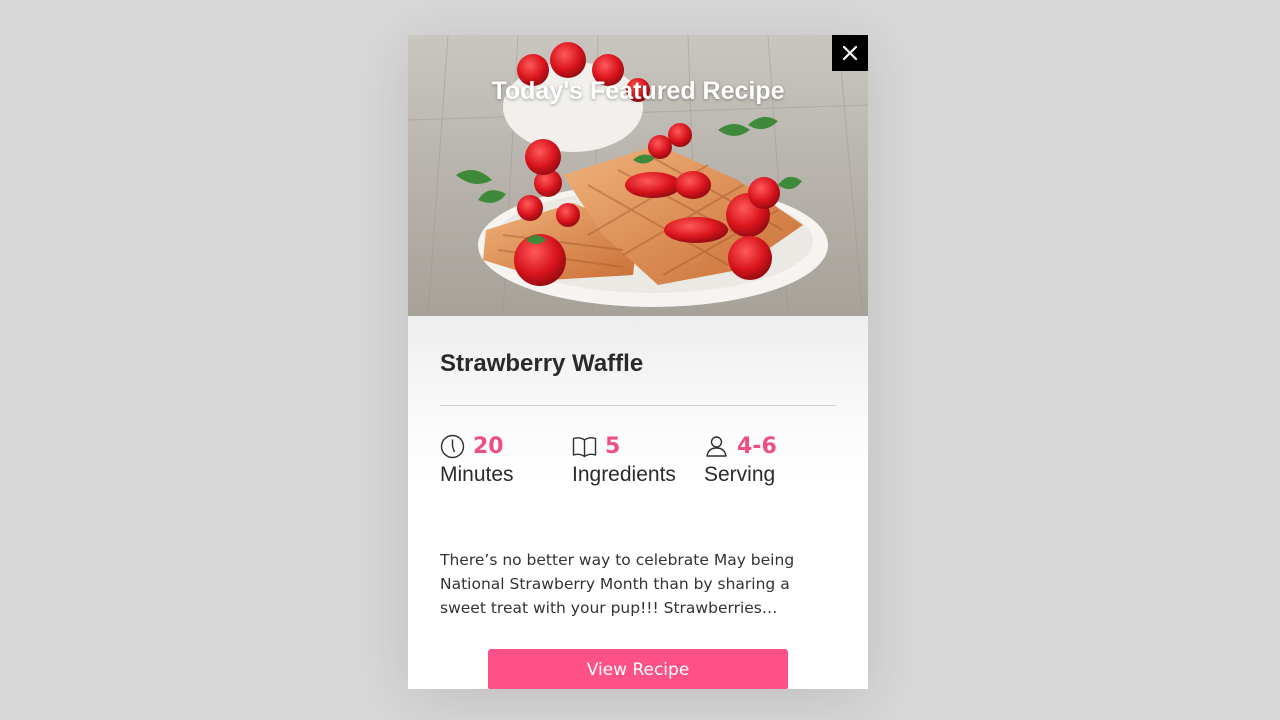 This screenshot has width=1280, height=720. I want to click on stat-ingredients-value: 5, so click(613, 446).